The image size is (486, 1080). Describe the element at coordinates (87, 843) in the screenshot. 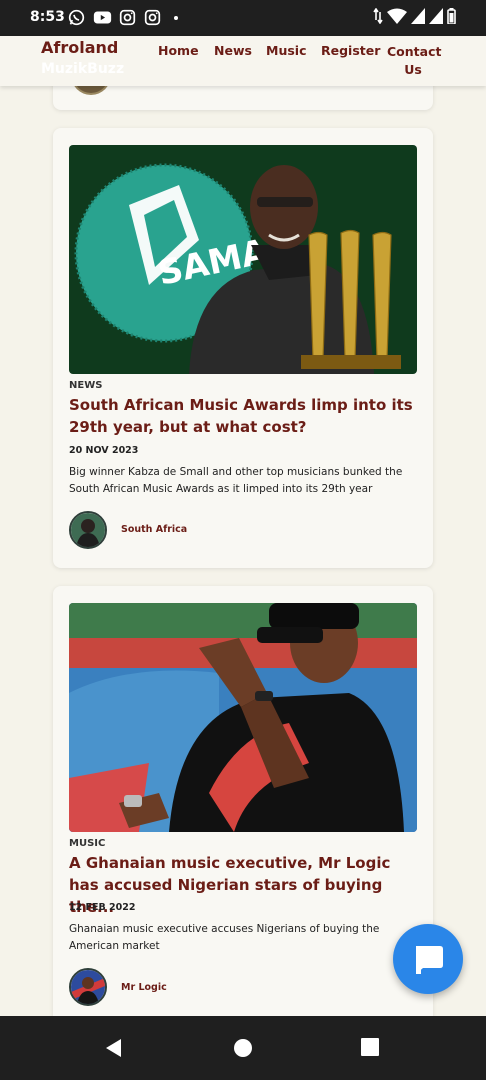

I see `article-category: MUSIC` at that location.